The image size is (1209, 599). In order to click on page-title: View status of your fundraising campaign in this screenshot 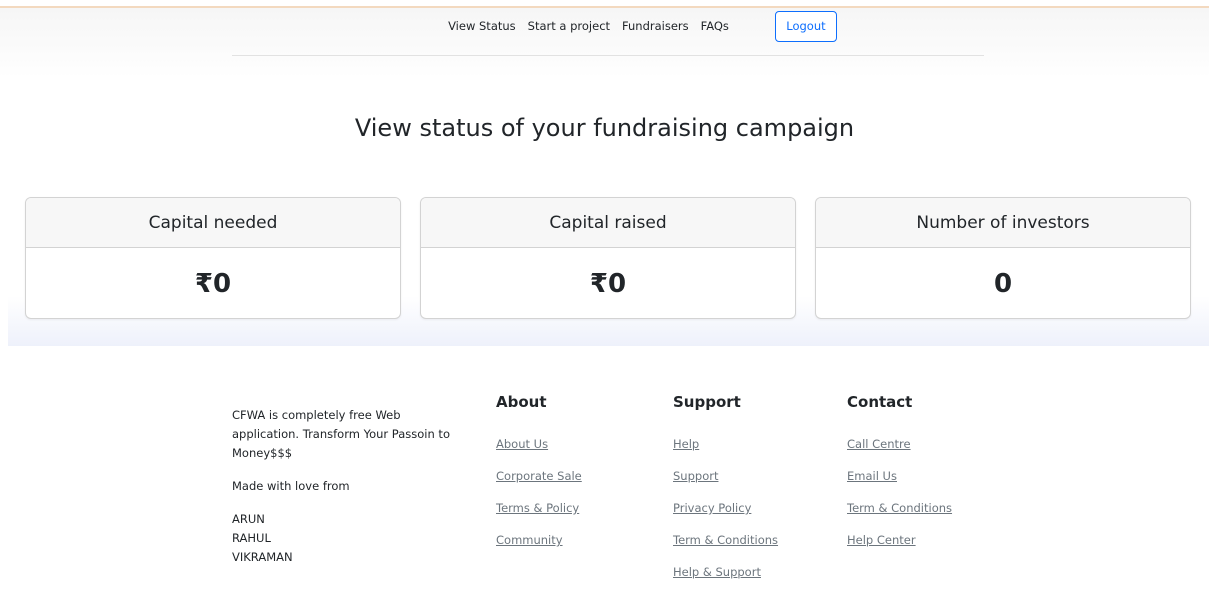, I will do `click(604, 128)`.